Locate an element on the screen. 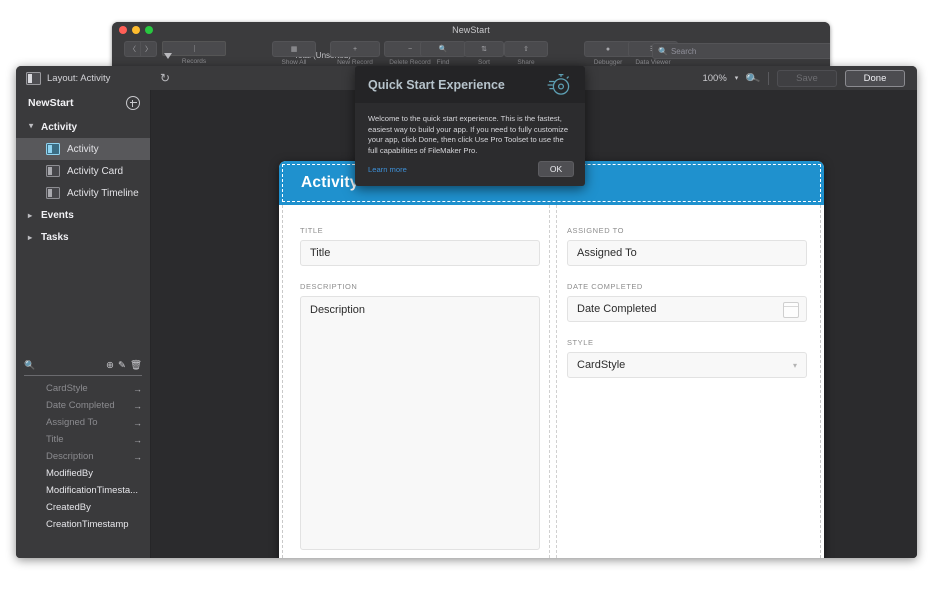  delete-field-icon: 🗑 is located at coordinates (136, 365).